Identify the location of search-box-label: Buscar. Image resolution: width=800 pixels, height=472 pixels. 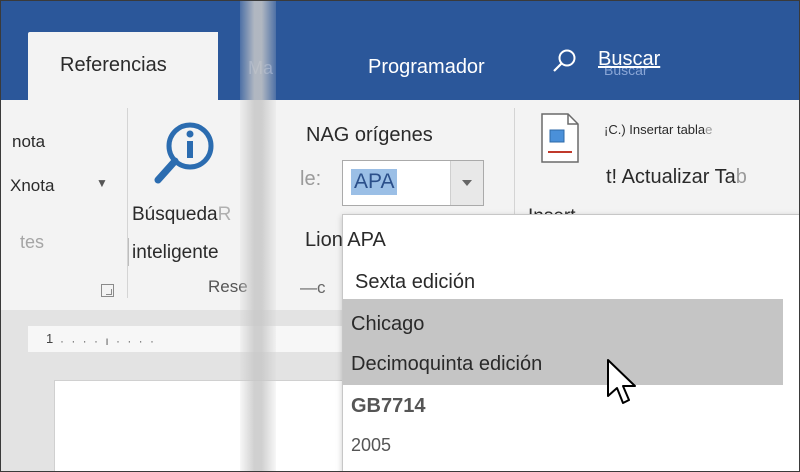
(629, 59).